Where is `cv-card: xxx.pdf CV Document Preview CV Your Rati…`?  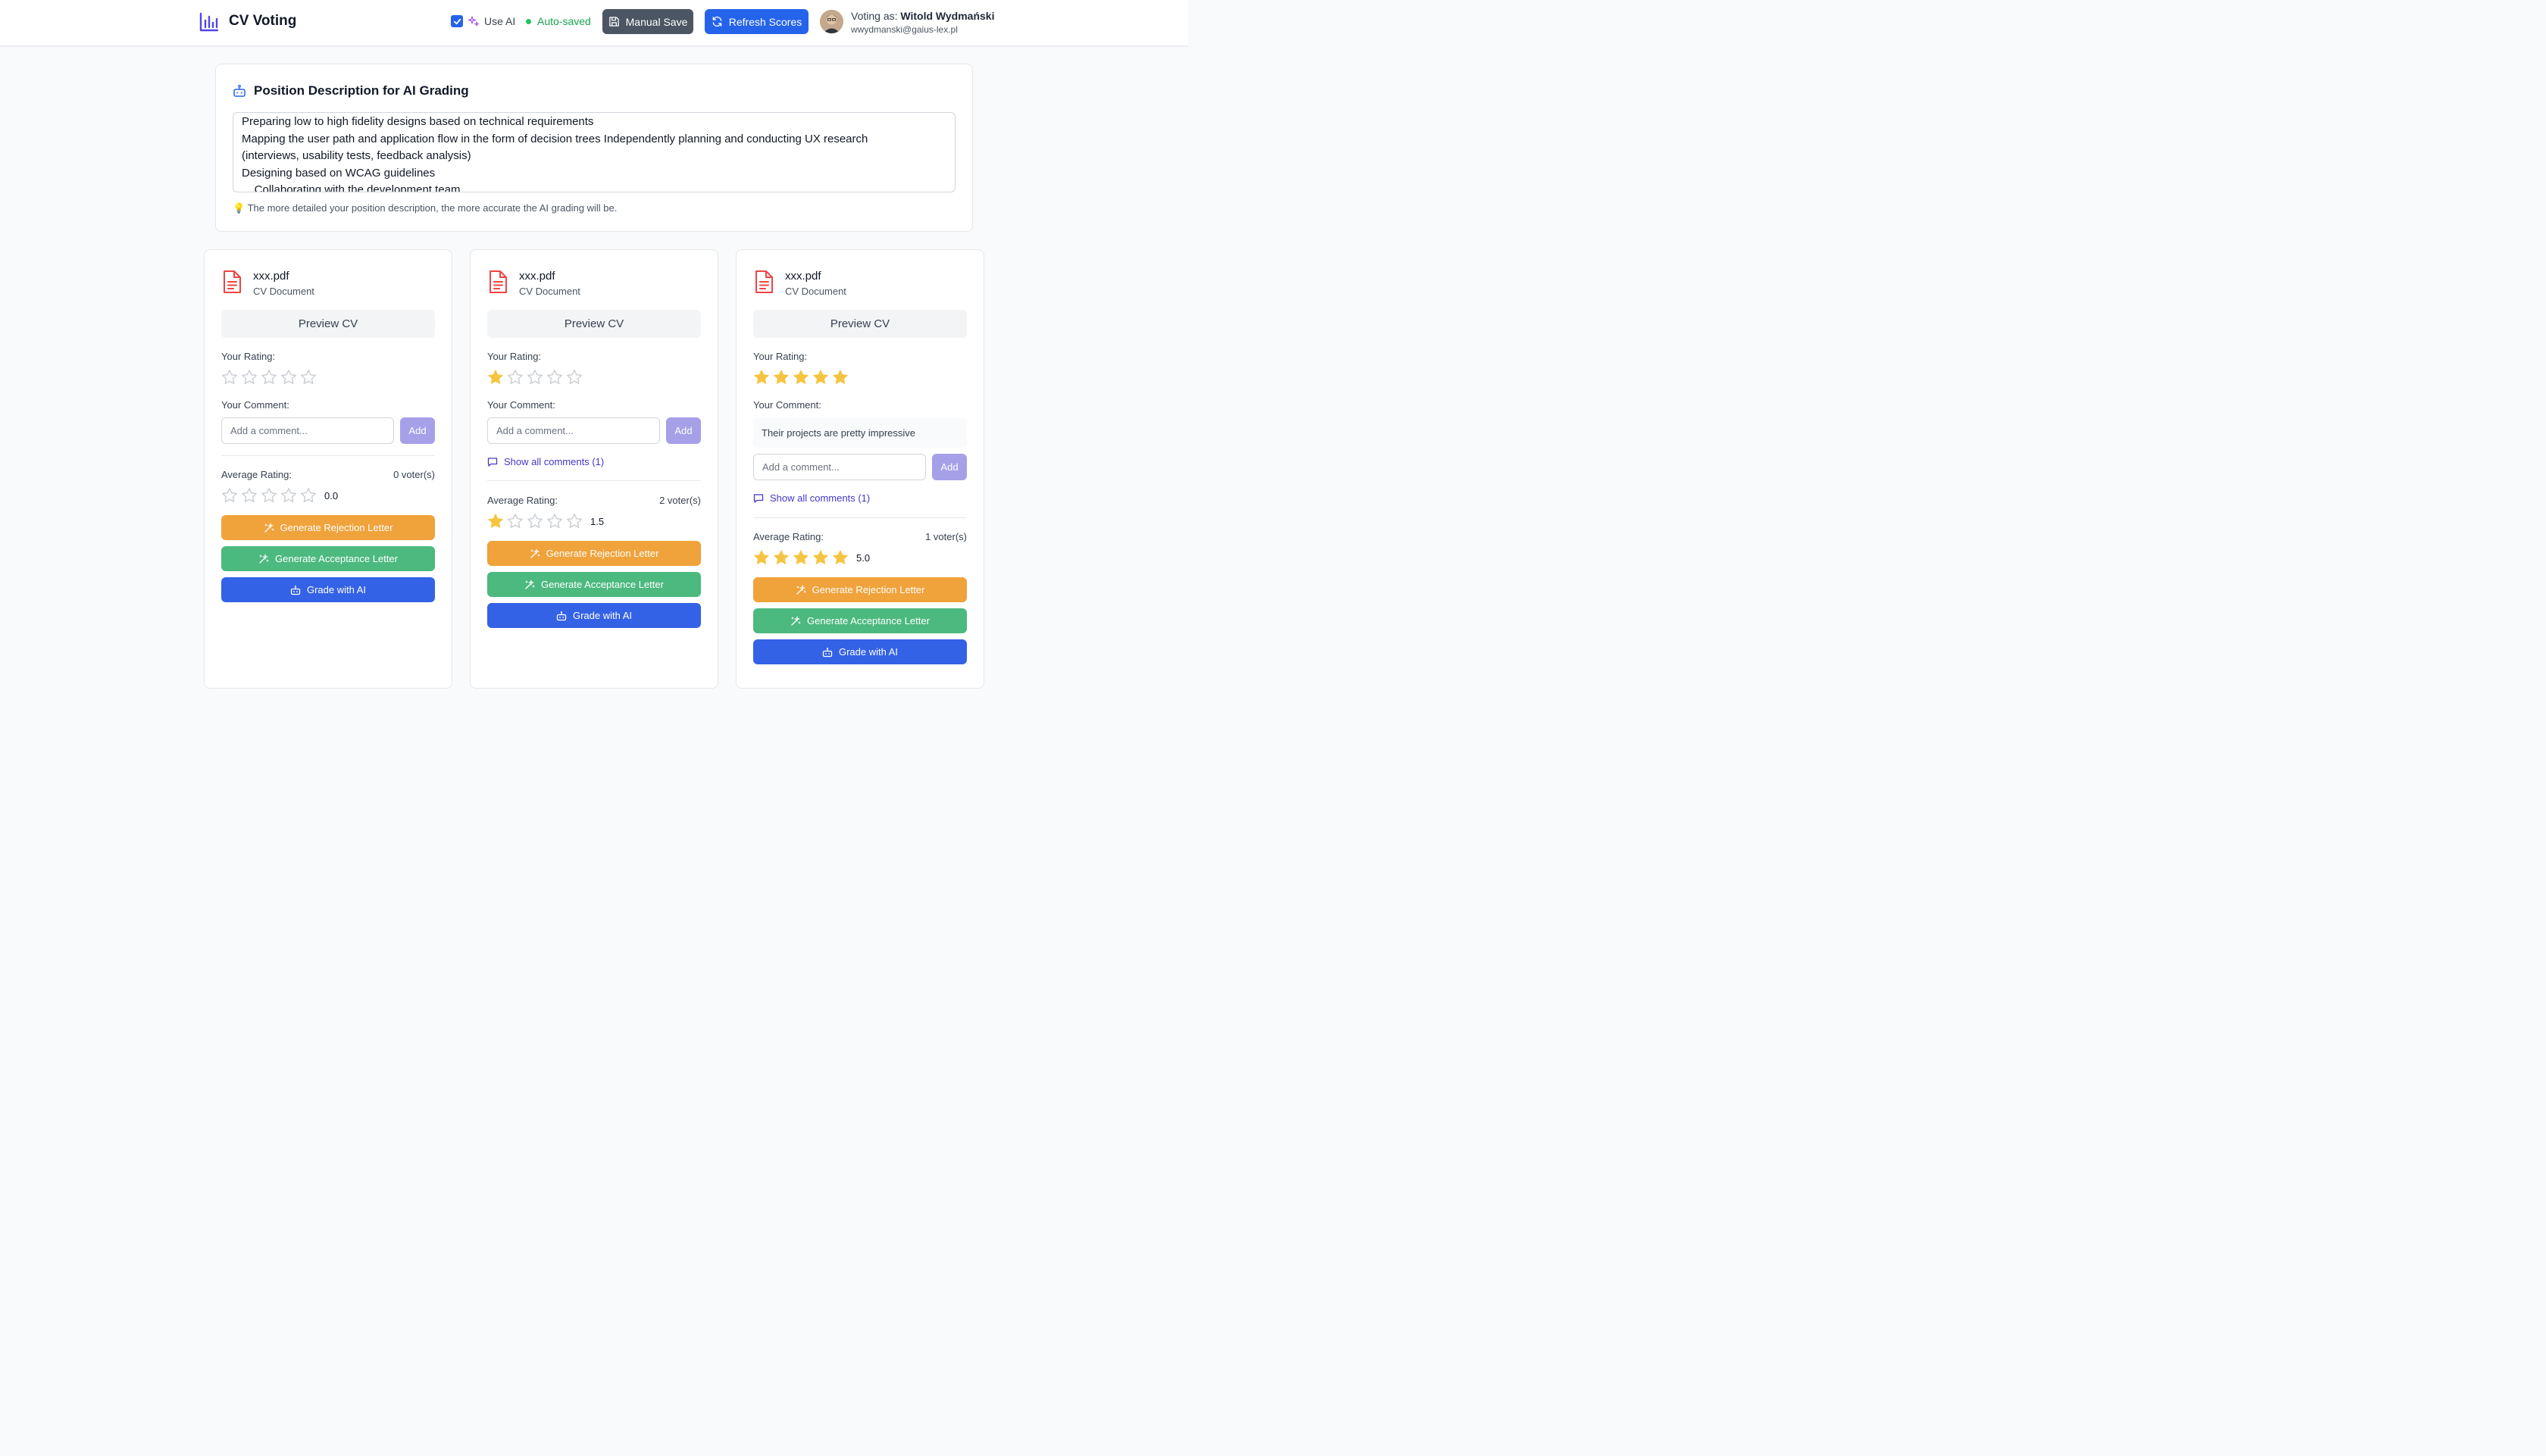 cv-card: xxx.pdf CV Document Preview CV Your Rati… is located at coordinates (860, 469).